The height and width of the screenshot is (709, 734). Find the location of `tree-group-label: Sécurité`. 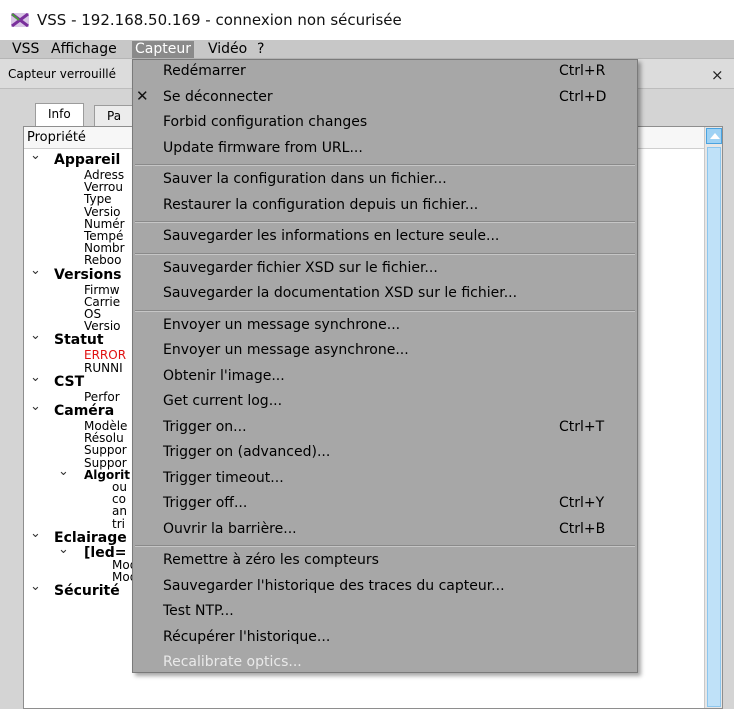

tree-group-label: Sécurité is located at coordinates (87, 591).